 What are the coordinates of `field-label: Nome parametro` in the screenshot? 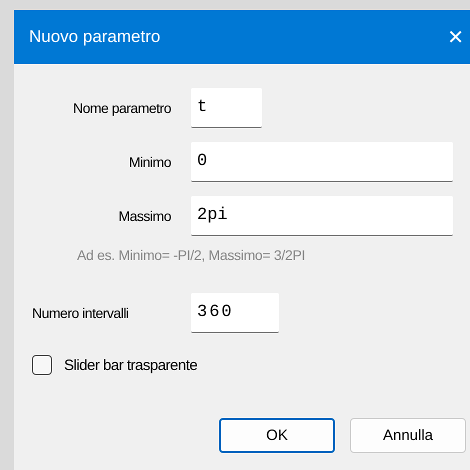 It's located at (121, 108).